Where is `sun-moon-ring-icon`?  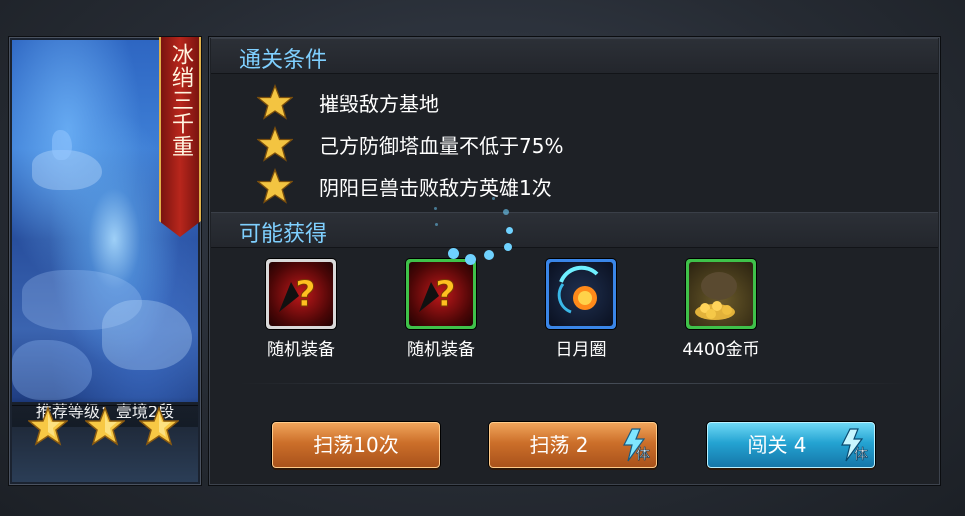
sun-moon-ring-icon is located at coordinates (581, 294).